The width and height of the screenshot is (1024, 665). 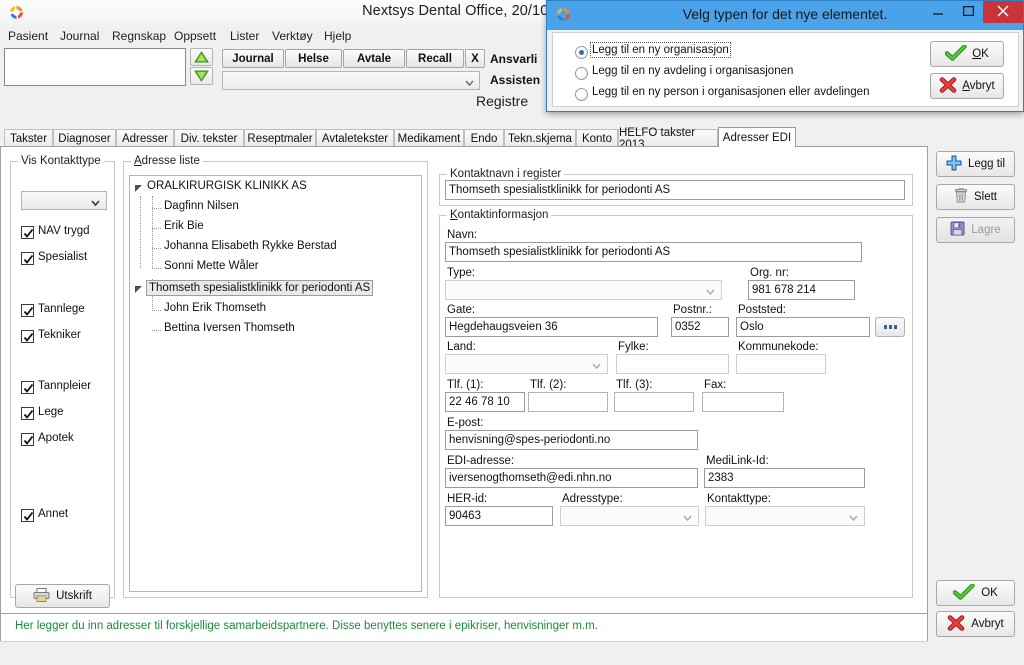 What do you see at coordinates (51, 412) in the screenshot?
I see `checkbox-label: Lege` at bounding box center [51, 412].